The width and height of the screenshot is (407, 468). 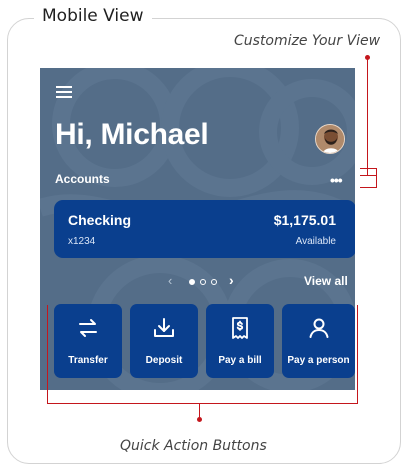 What do you see at coordinates (82, 179) in the screenshot?
I see `accounts-label: Accounts` at bounding box center [82, 179].